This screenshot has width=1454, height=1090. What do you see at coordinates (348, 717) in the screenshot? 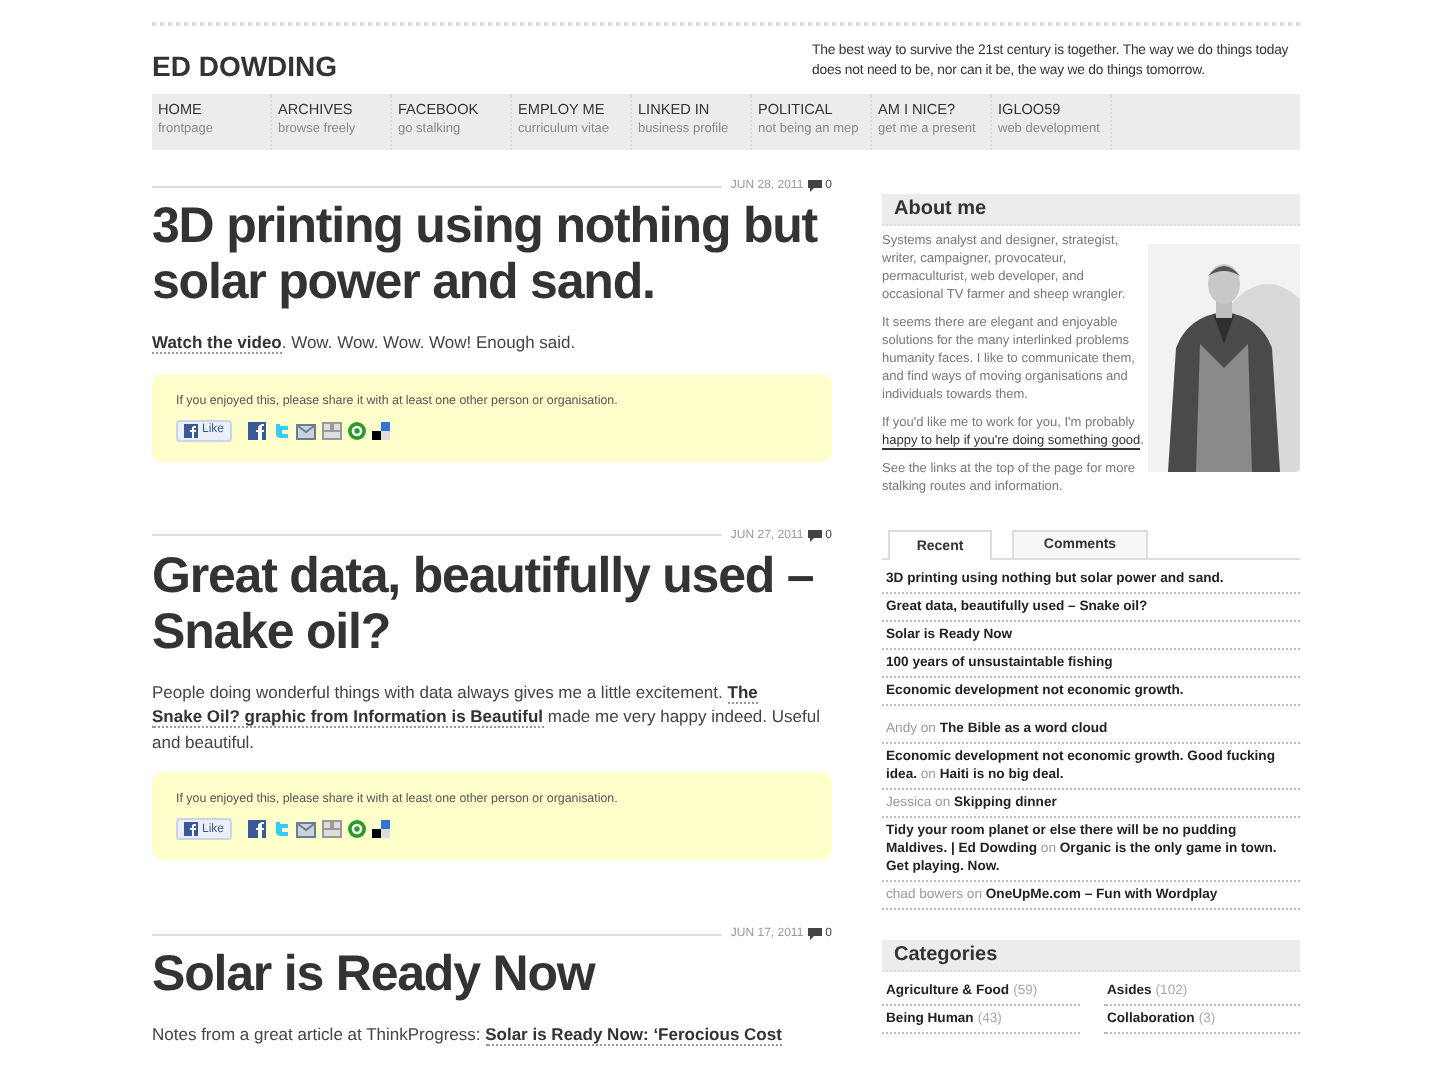
I see `text-link: Snake Oil? graphic from Information is Beautiful` at bounding box center [348, 717].